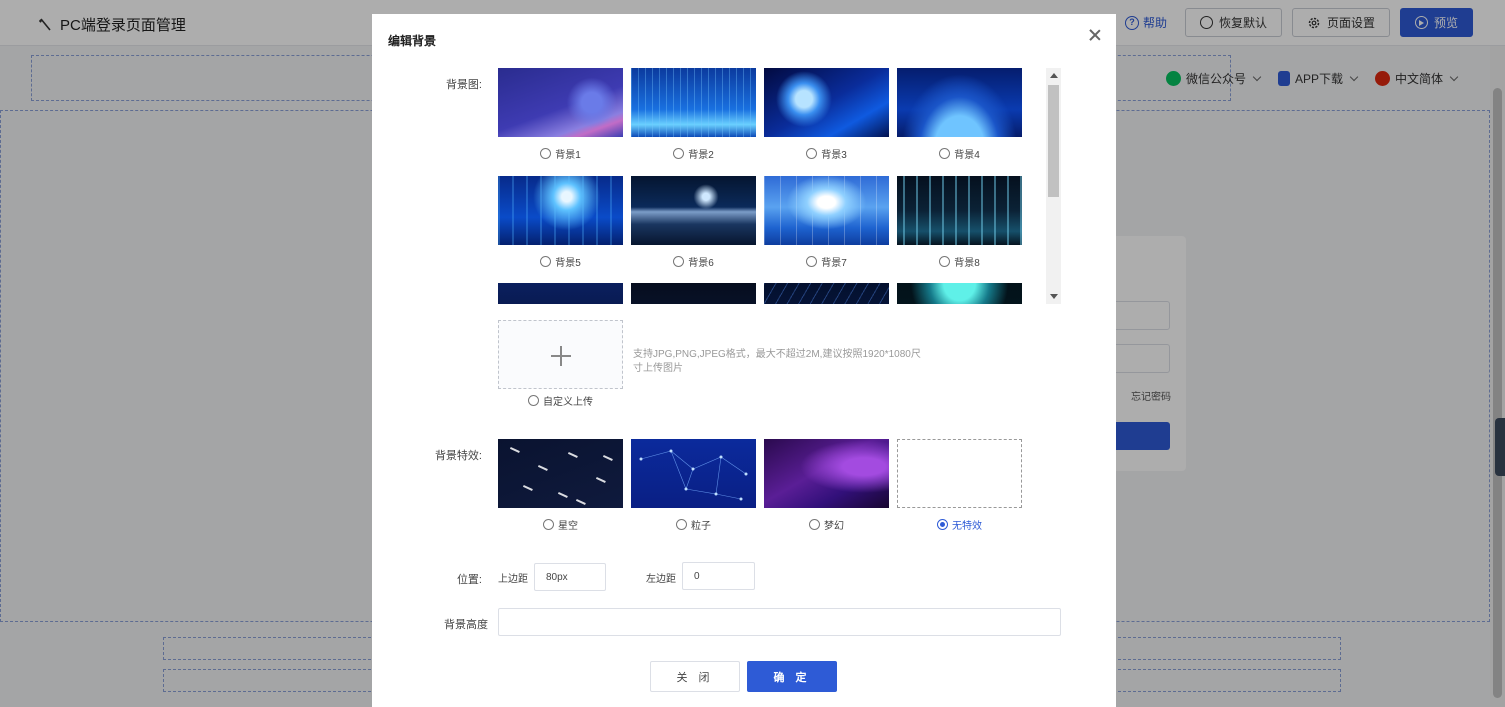  What do you see at coordinates (513, 579) in the screenshot?
I see `top-margin-label: 上边距` at bounding box center [513, 579].